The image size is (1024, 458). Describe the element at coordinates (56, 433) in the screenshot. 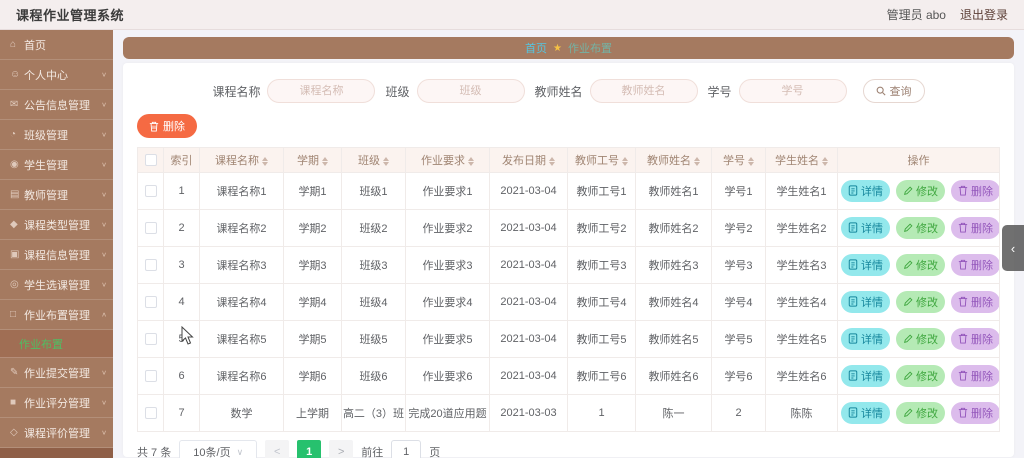

I see `sidebar-item-12: ◇ 课程评价管理 ∨` at that location.